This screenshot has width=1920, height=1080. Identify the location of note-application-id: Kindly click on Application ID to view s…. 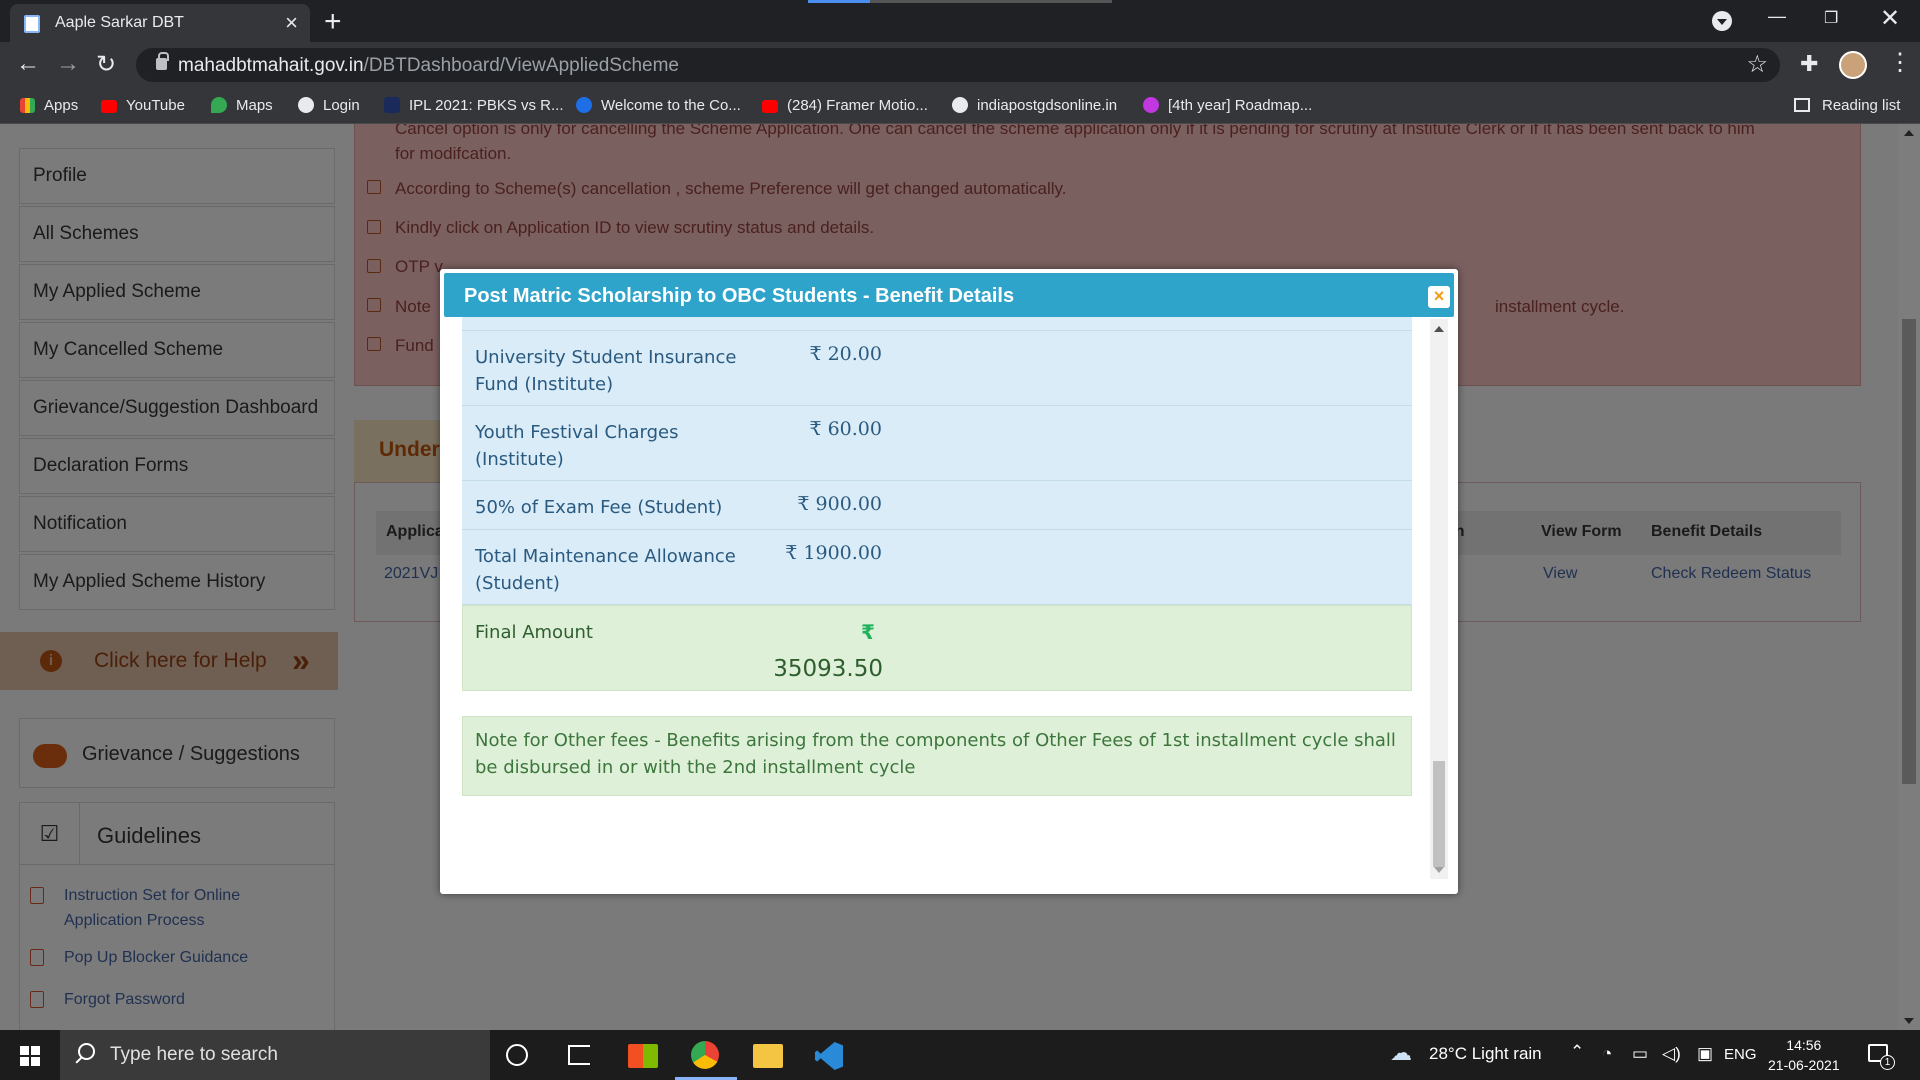
(635, 227).